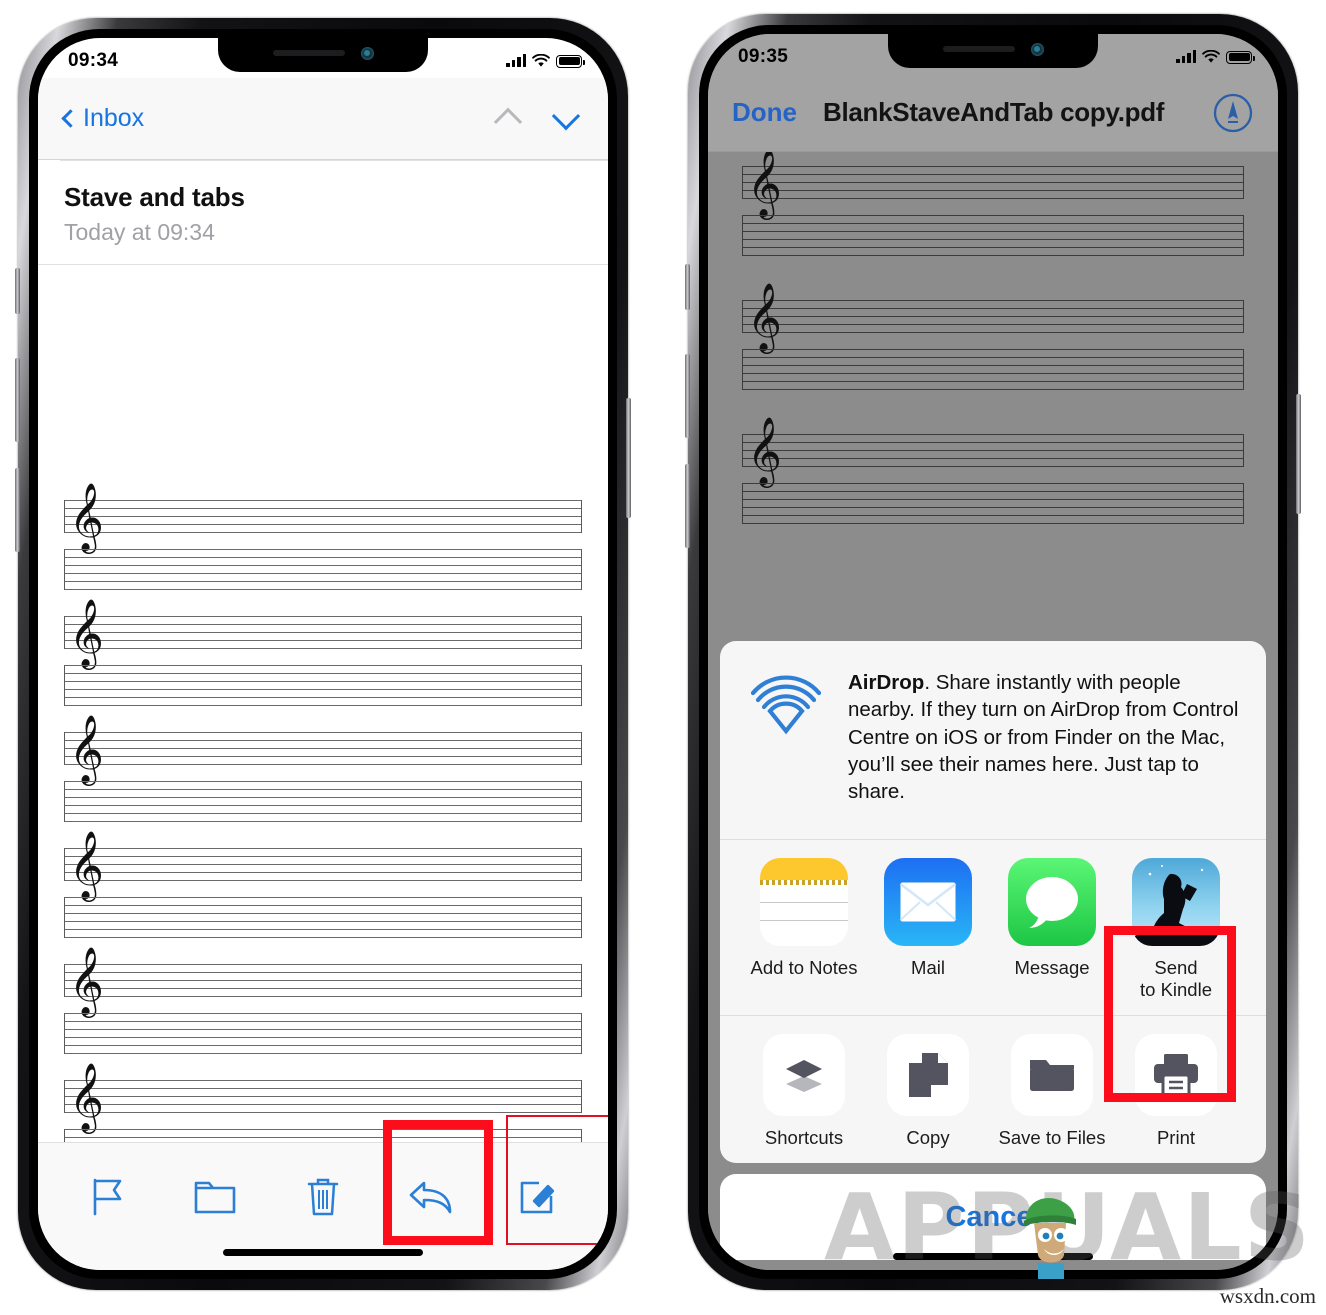 Image resolution: width=1326 pixels, height=1315 pixels. Describe the element at coordinates (804, 967) in the screenshot. I see `share-app-label: Add to Notes` at that location.